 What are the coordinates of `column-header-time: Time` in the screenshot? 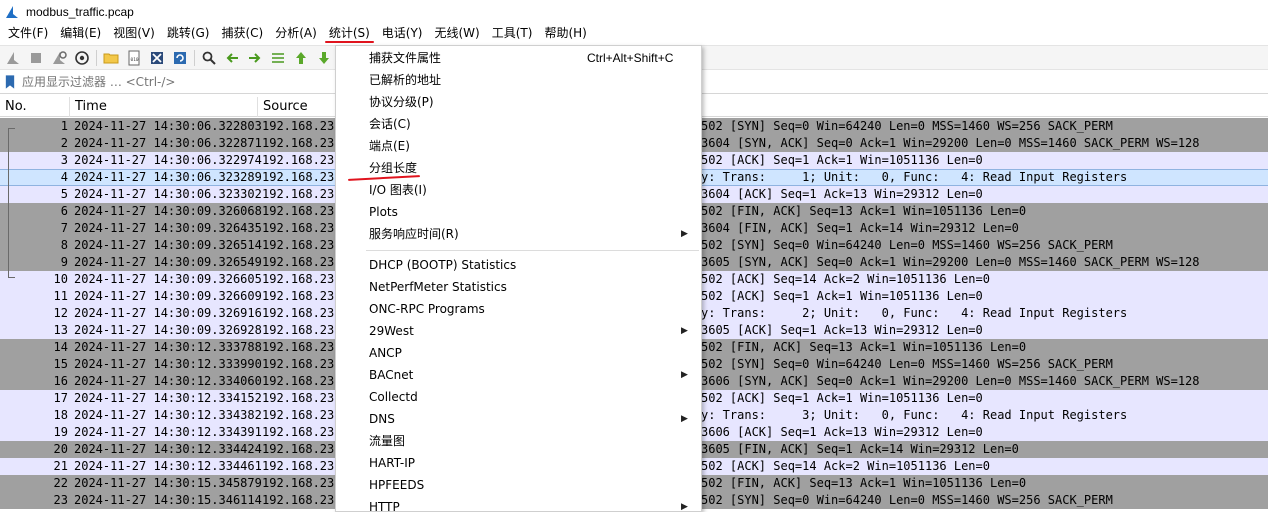 It's located at (164, 107).